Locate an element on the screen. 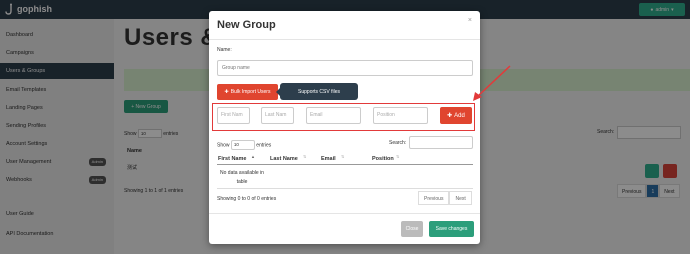  modal-search-label: Search: is located at coordinates (398, 143).